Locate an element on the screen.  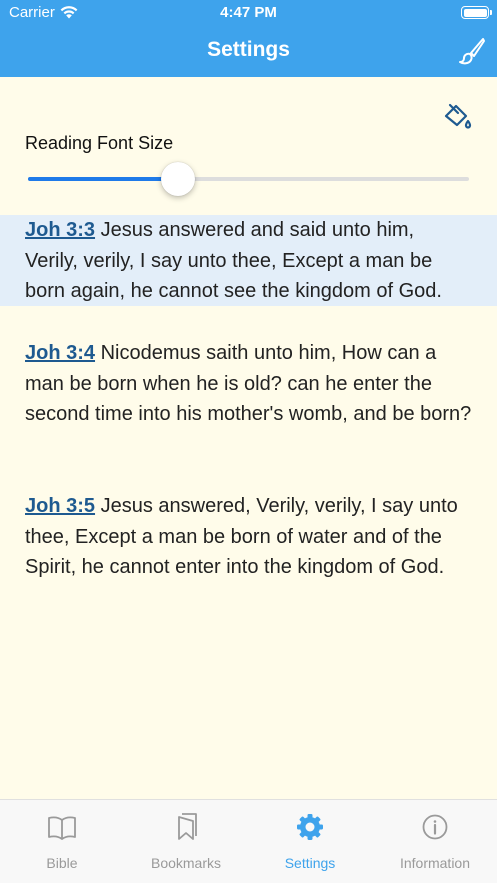
font-size-slider is located at coordinates (248, 179).